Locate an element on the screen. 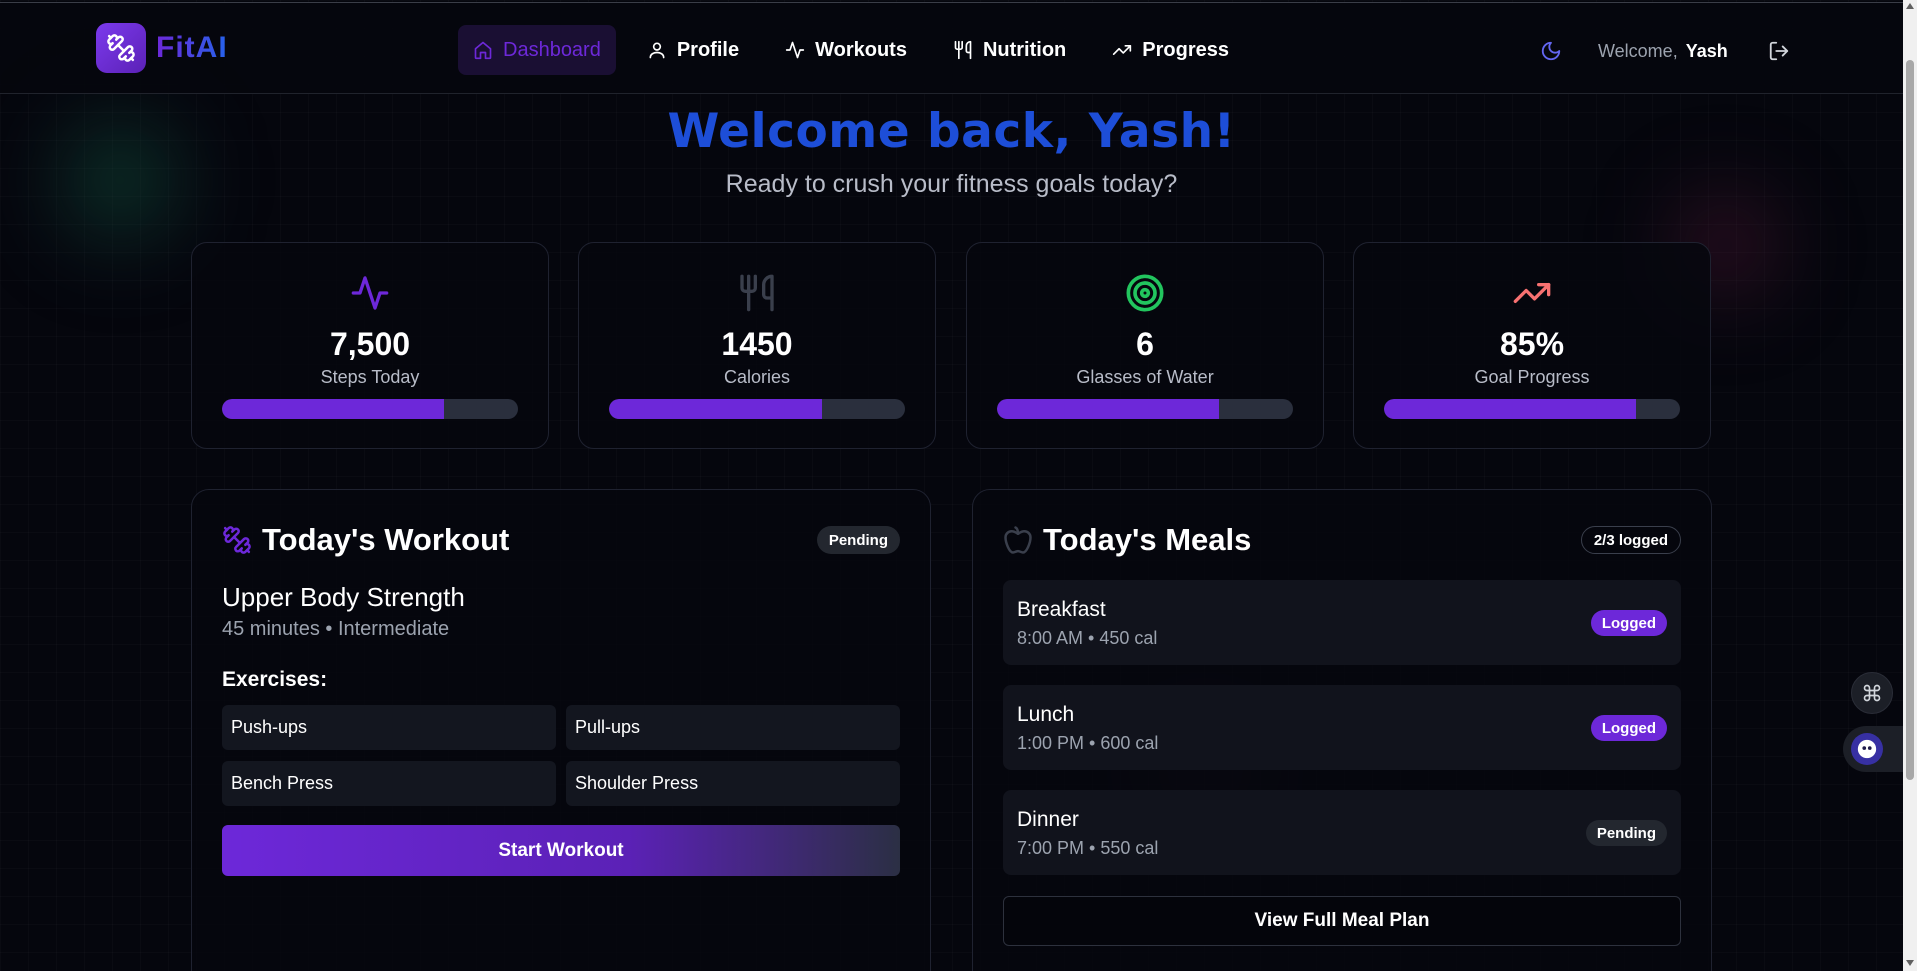  apple-icon is located at coordinates (1018, 540).